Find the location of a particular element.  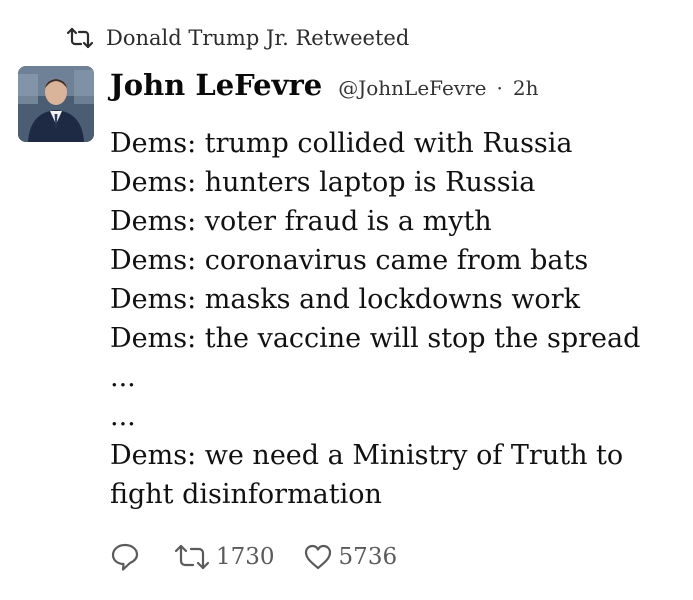

retweet-banner: Donald Trump Jr. Retweeted is located at coordinates (237, 38).